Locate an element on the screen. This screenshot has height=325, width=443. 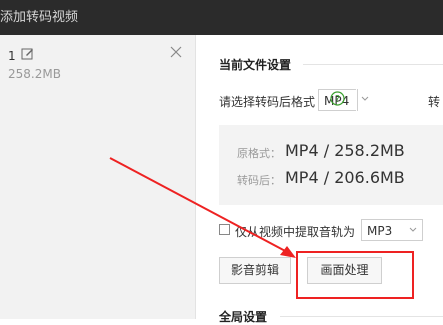
original-format-value: MP4 / 258.2MB is located at coordinates (345, 150).